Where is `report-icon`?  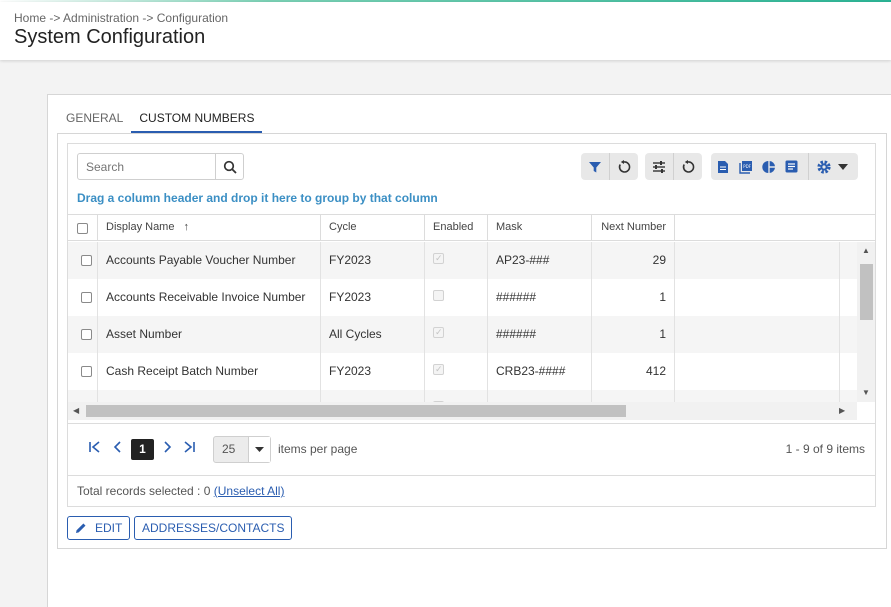
report-icon is located at coordinates (791, 166).